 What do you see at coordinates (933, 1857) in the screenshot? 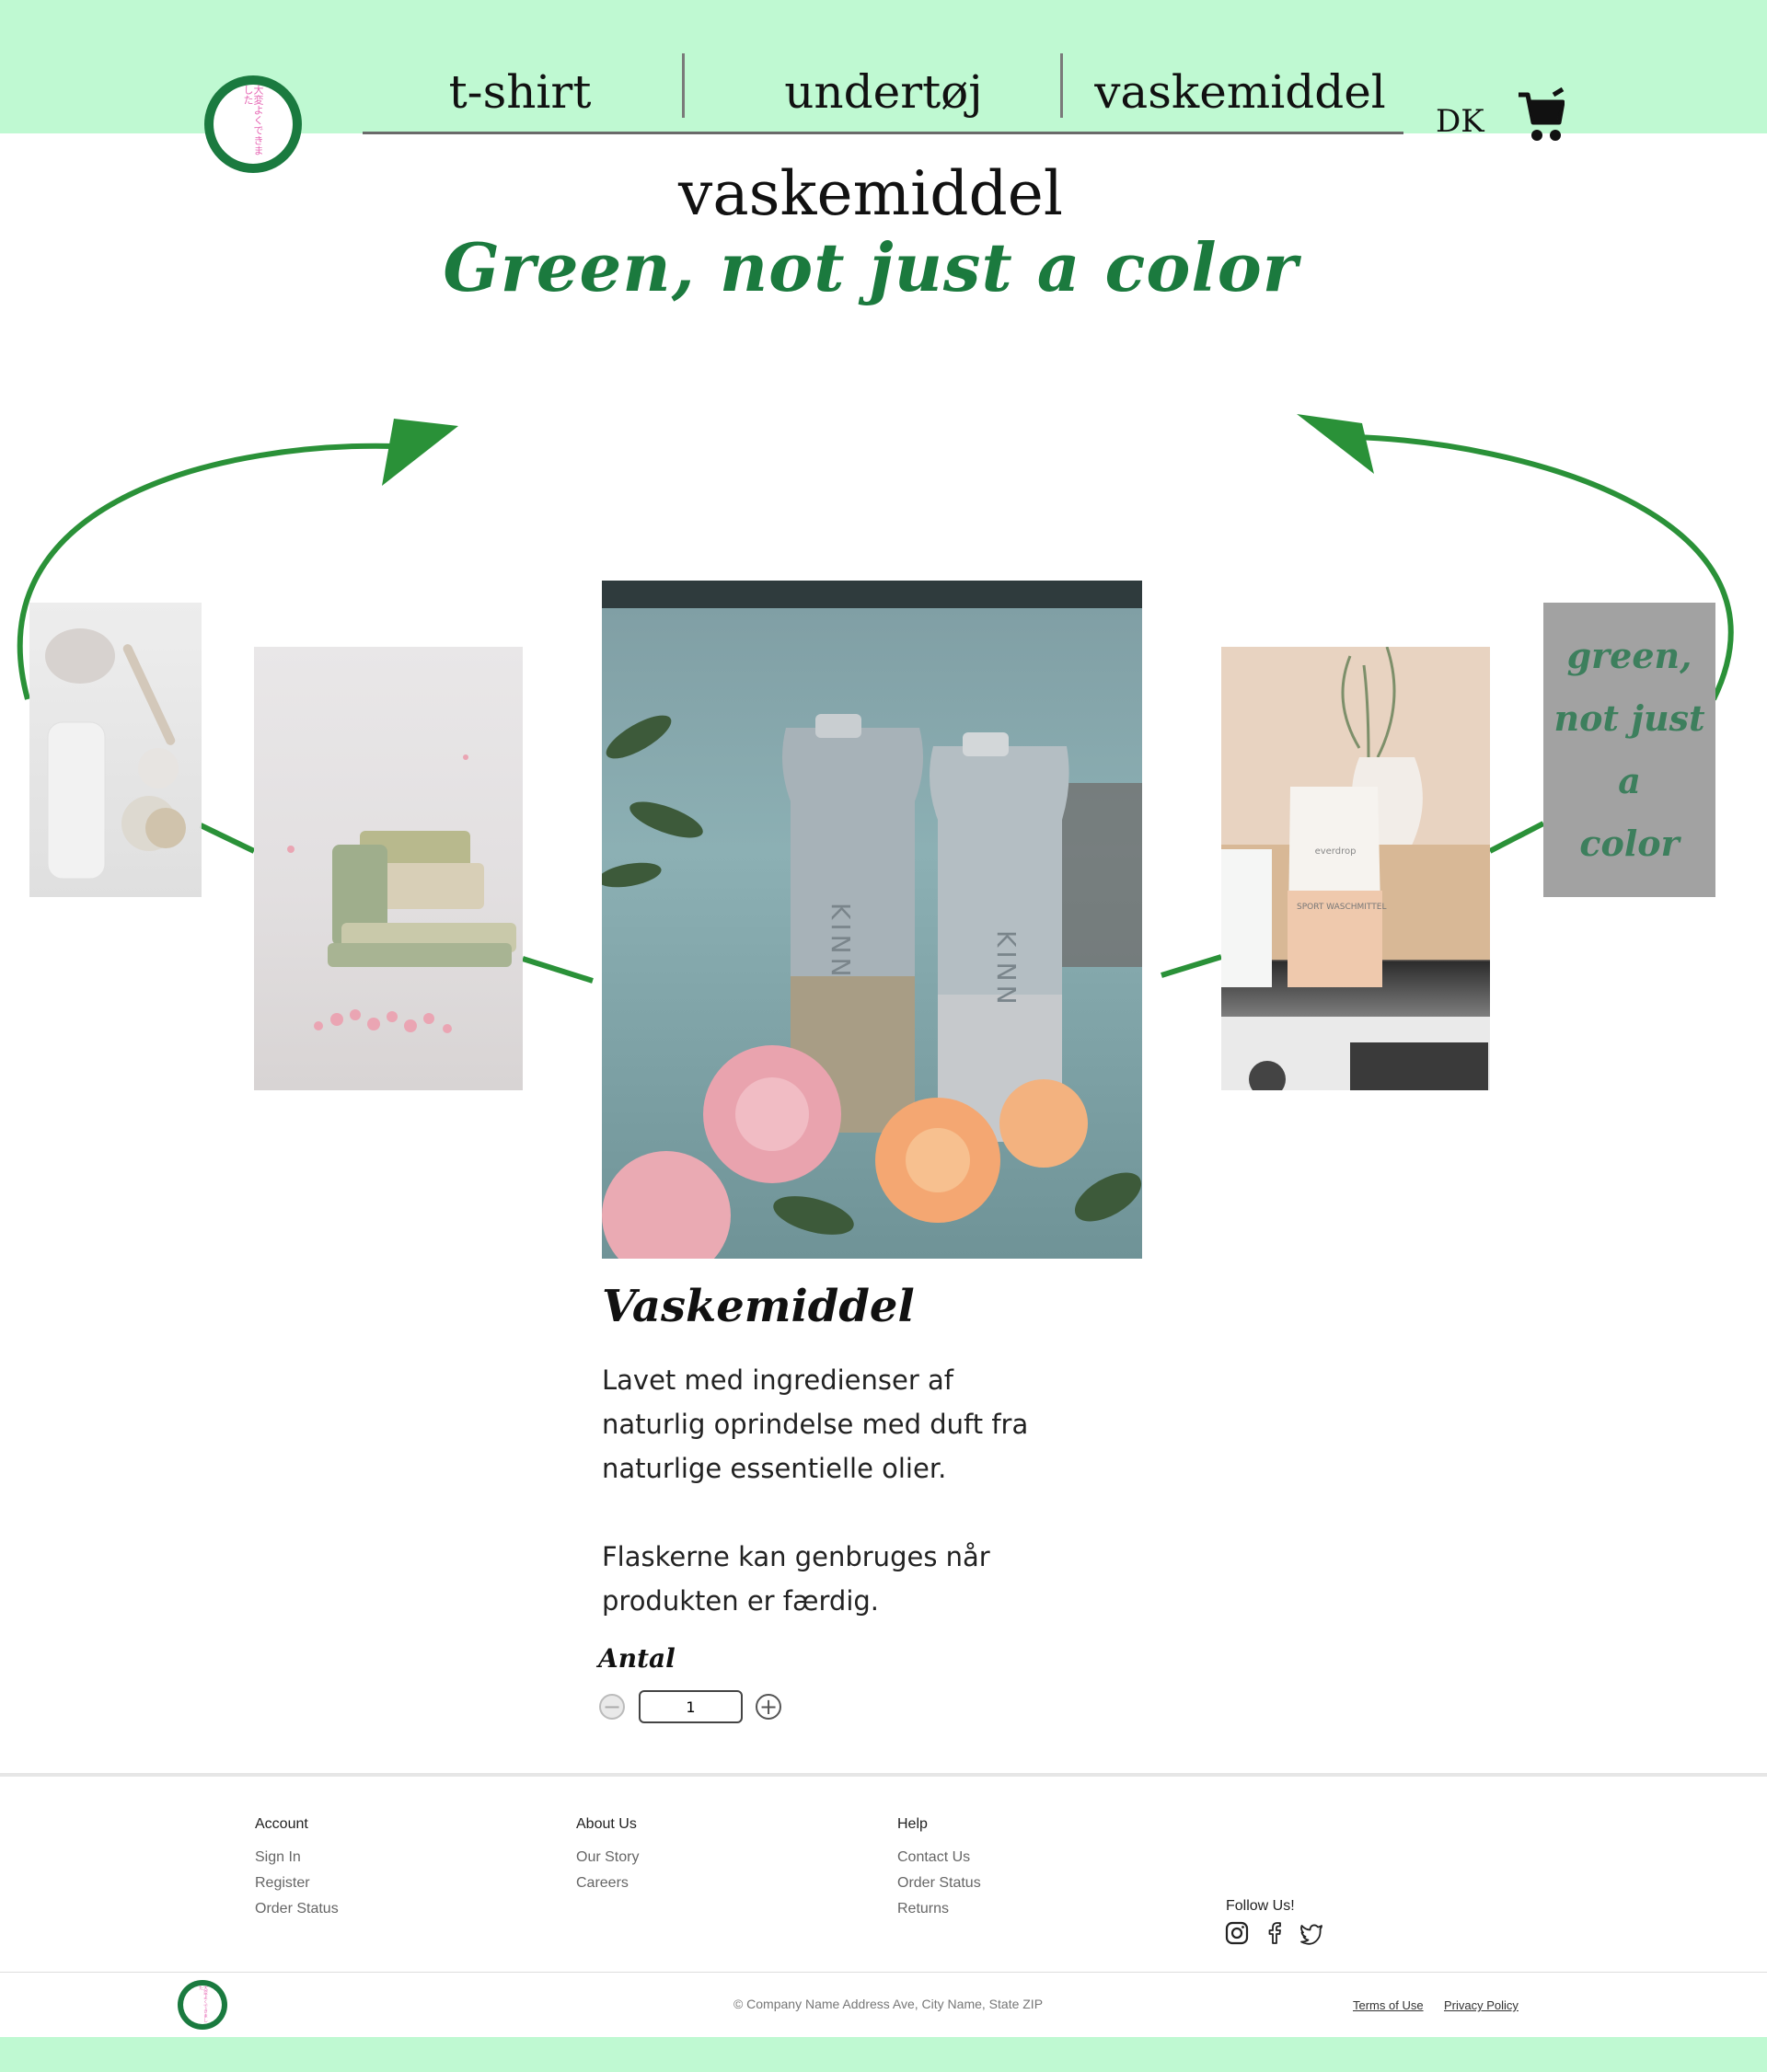
I see `footer-link-contact-us: Contact Us` at bounding box center [933, 1857].